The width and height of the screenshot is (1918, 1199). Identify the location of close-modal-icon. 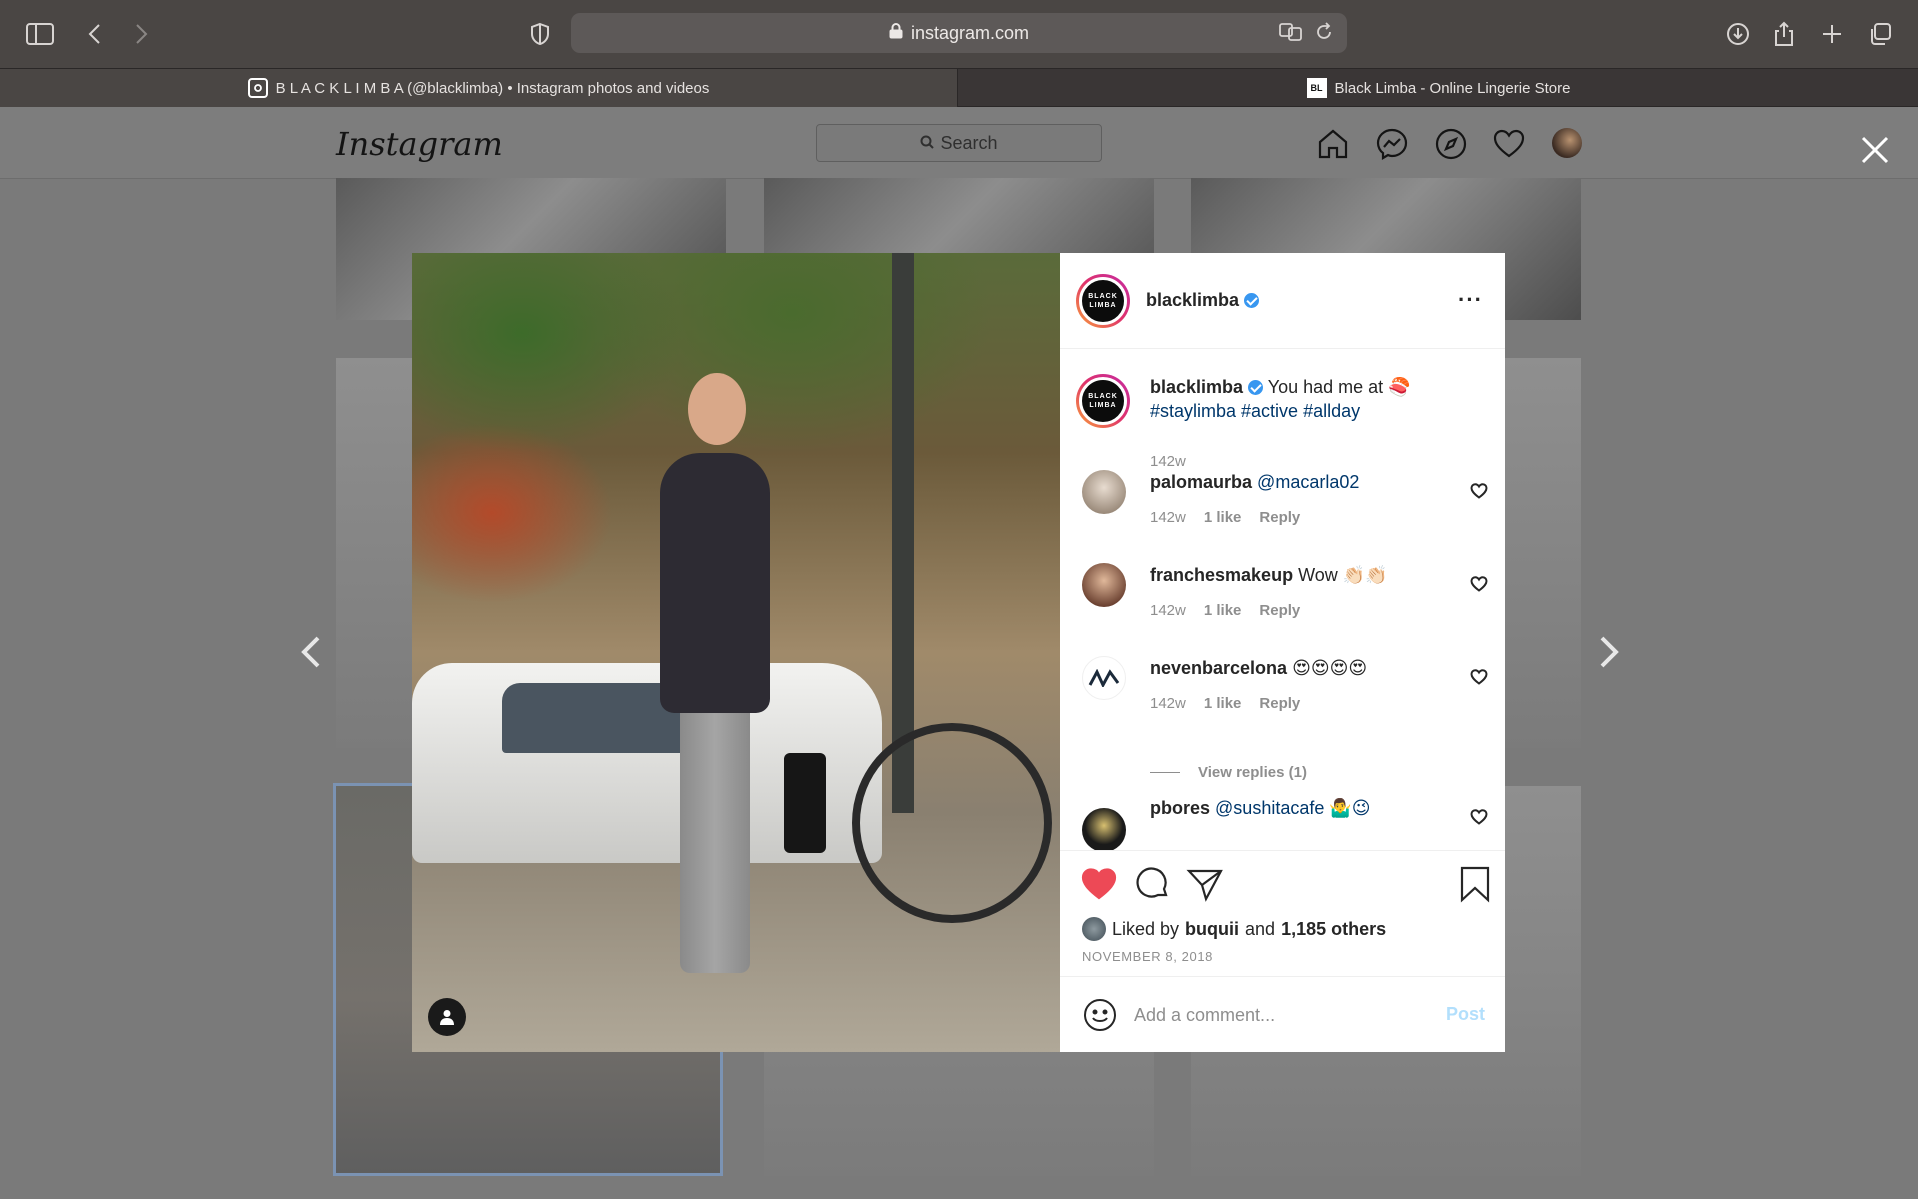
(1875, 150).